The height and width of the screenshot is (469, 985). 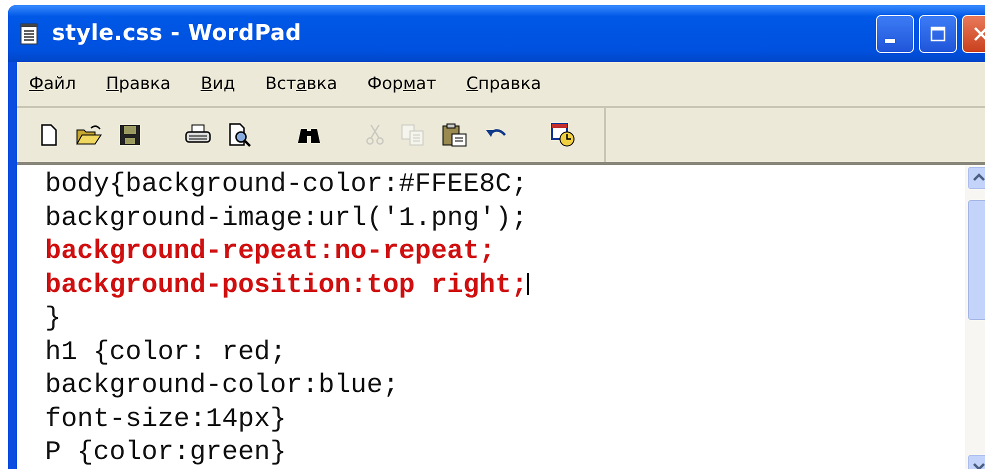 What do you see at coordinates (270, 252) in the screenshot?
I see `code-line: background-repeat:no-repeat;` at bounding box center [270, 252].